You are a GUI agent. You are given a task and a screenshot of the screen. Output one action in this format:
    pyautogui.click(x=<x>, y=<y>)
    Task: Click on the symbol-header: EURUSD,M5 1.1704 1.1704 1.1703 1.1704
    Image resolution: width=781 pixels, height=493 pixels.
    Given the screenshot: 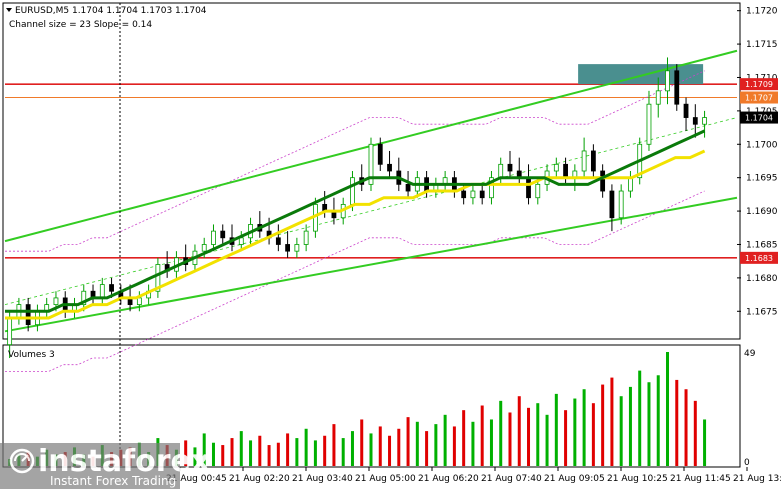 What is the action you would take?
    pyautogui.click(x=111, y=11)
    